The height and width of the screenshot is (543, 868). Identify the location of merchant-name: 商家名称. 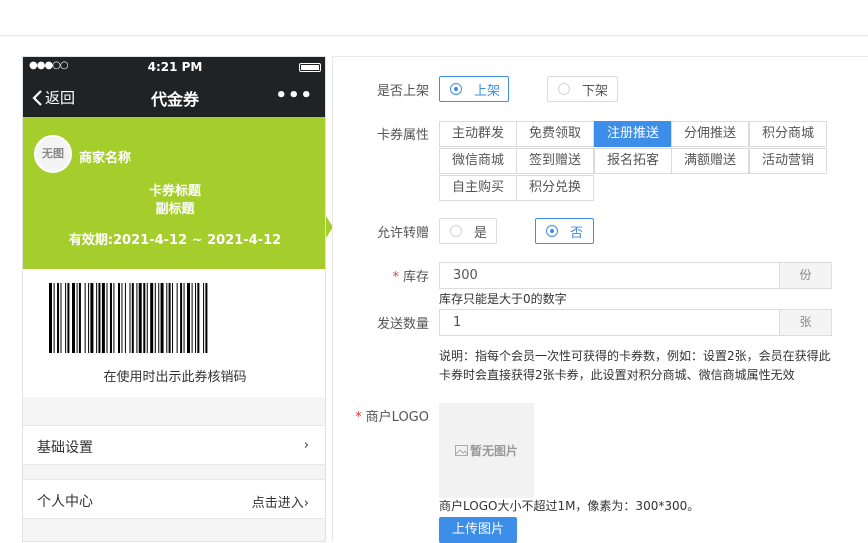
(105, 158).